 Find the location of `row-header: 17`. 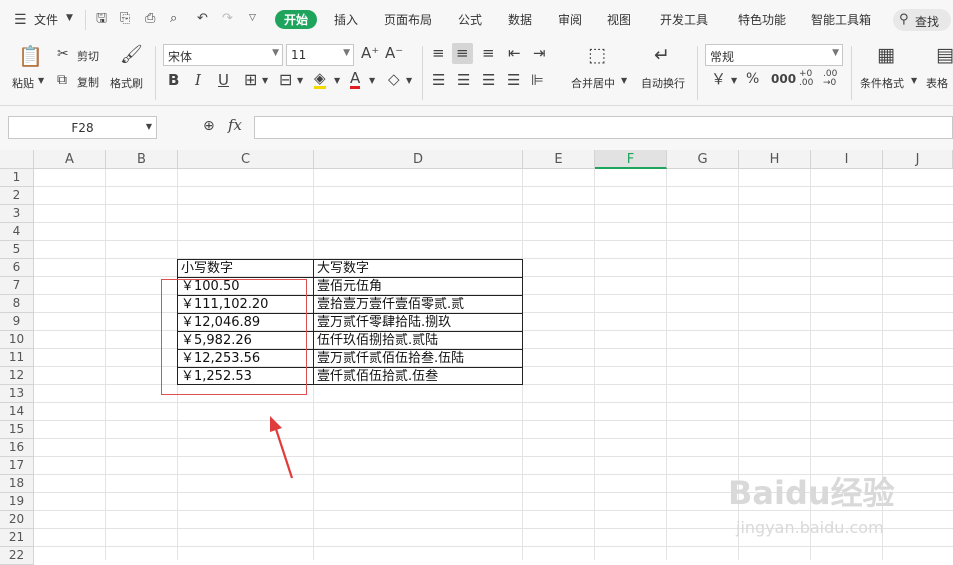

row-header: 17 is located at coordinates (17, 466).